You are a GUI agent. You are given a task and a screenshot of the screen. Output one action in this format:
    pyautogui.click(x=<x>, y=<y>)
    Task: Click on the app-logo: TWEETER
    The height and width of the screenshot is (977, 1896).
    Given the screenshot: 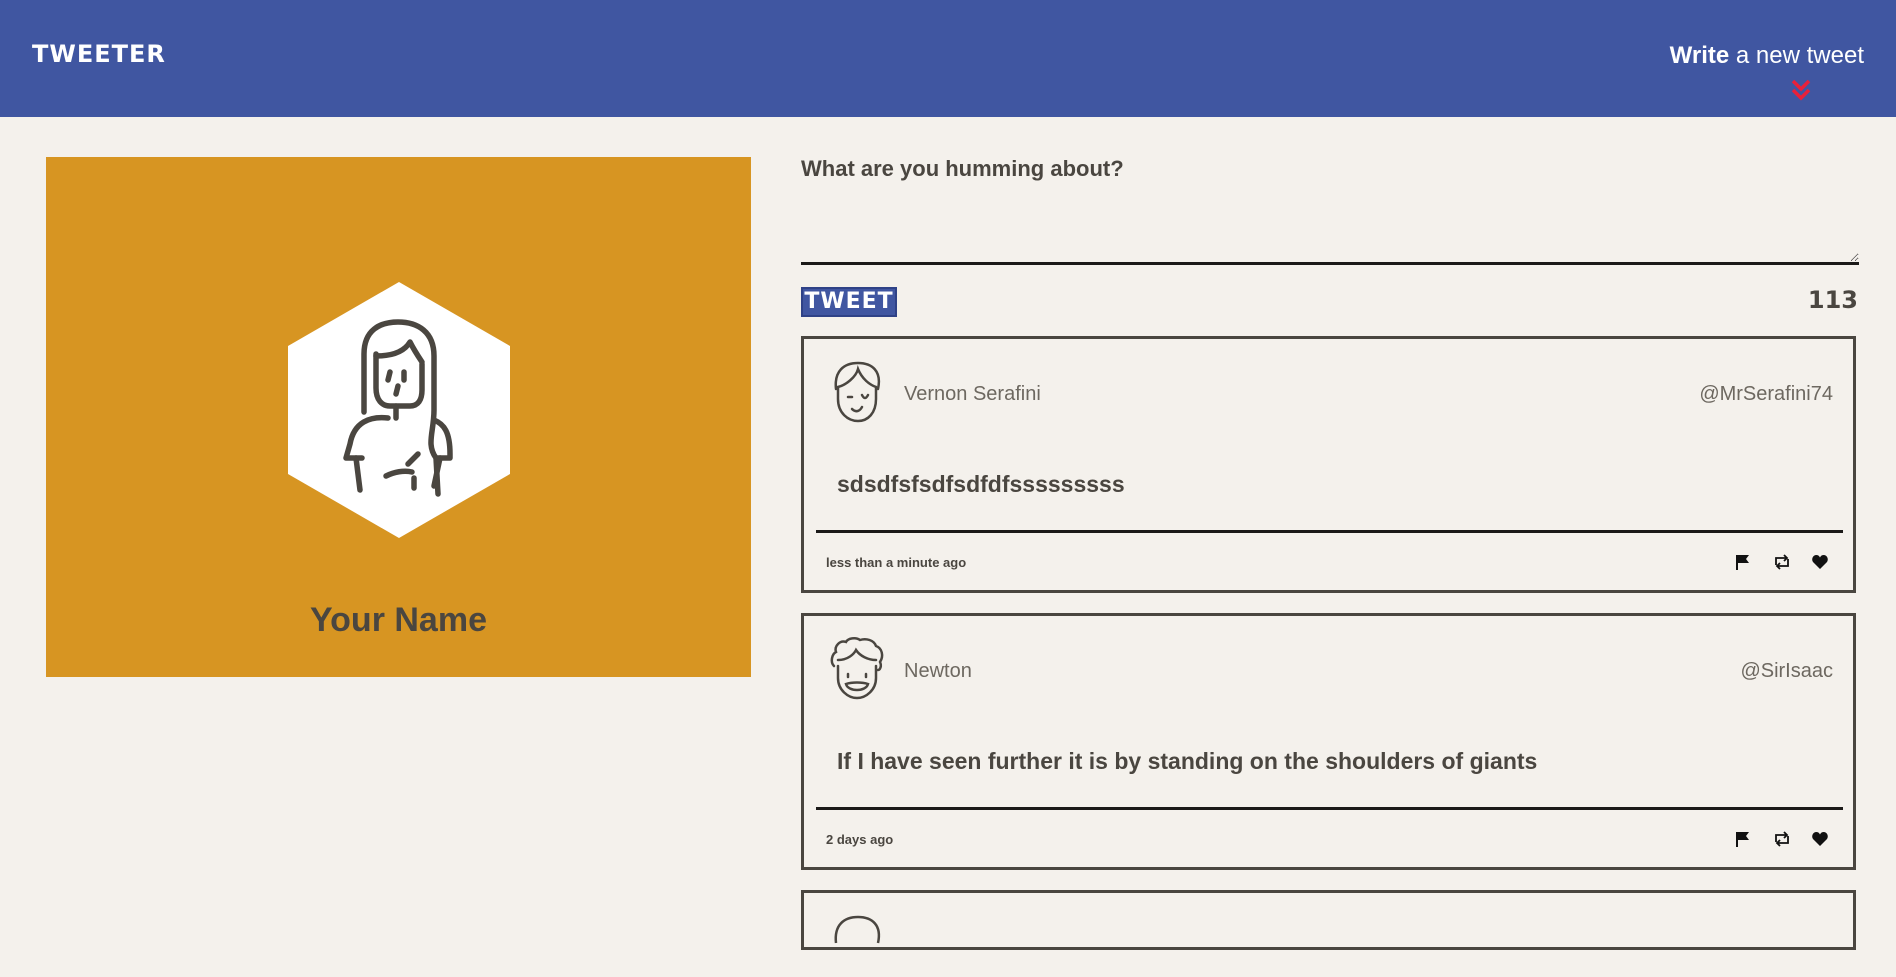 What is the action you would take?
    pyautogui.click(x=99, y=54)
    